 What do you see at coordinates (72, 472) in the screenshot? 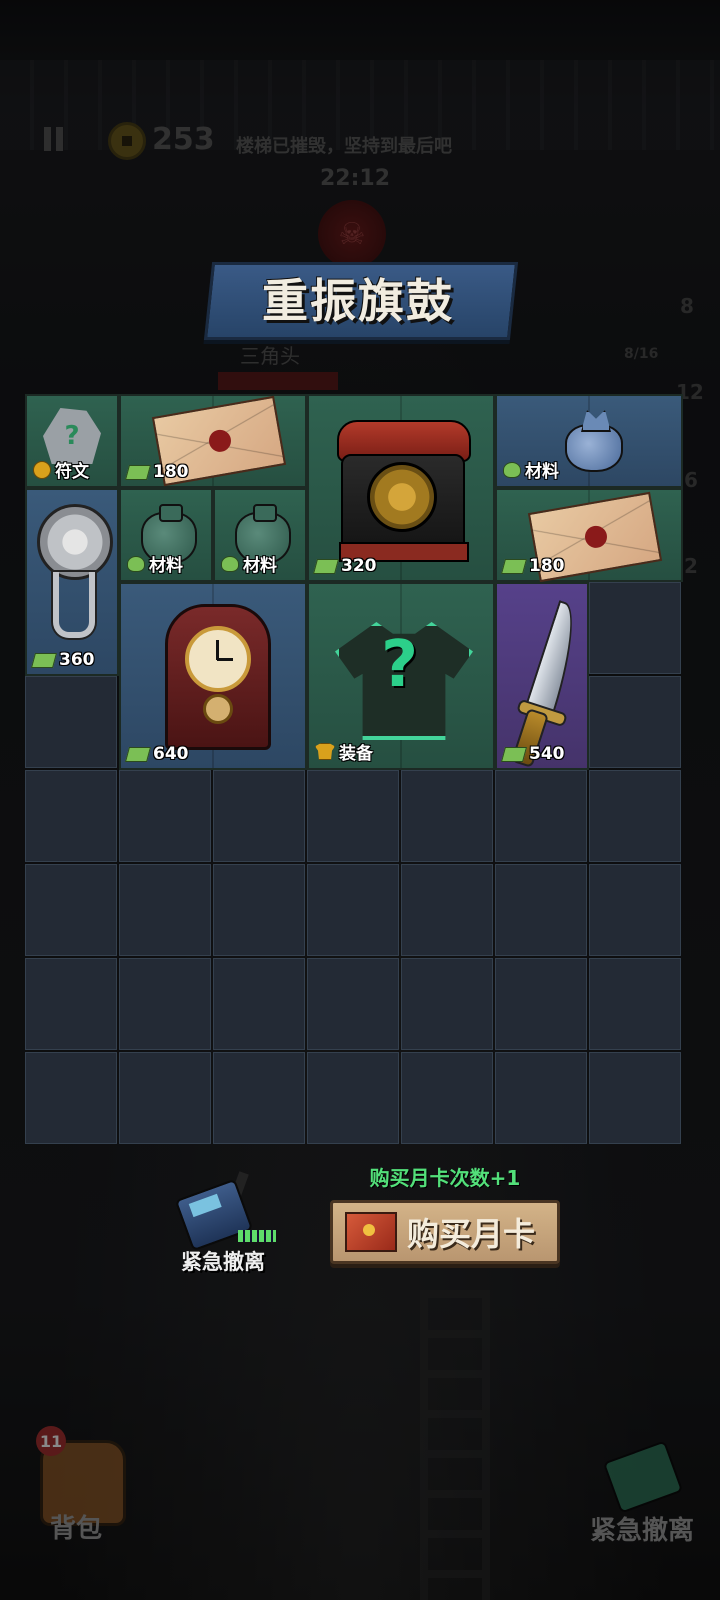
I see `item-tag-text: 符文` at bounding box center [72, 472].